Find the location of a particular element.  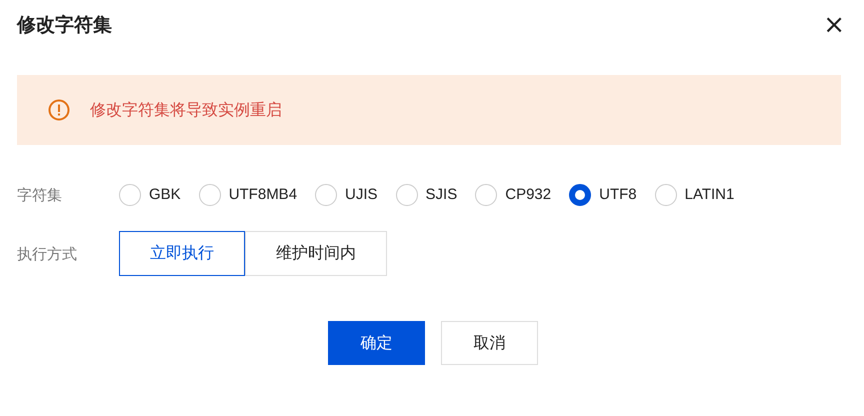

warning-icon is located at coordinates (59, 110).